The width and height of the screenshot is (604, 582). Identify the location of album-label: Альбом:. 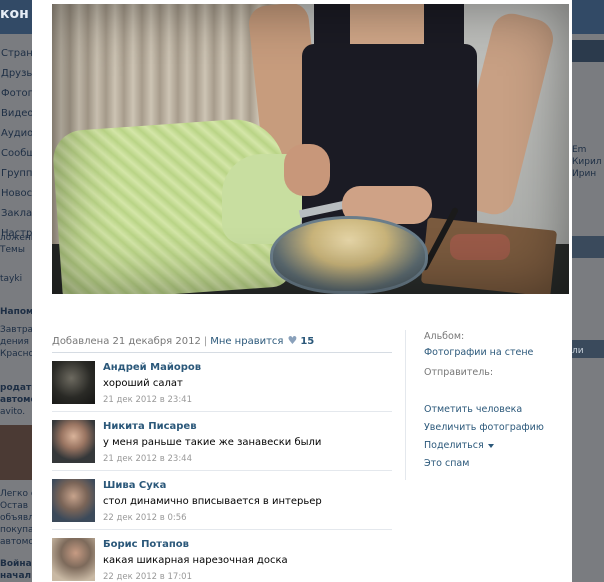
(444, 336).